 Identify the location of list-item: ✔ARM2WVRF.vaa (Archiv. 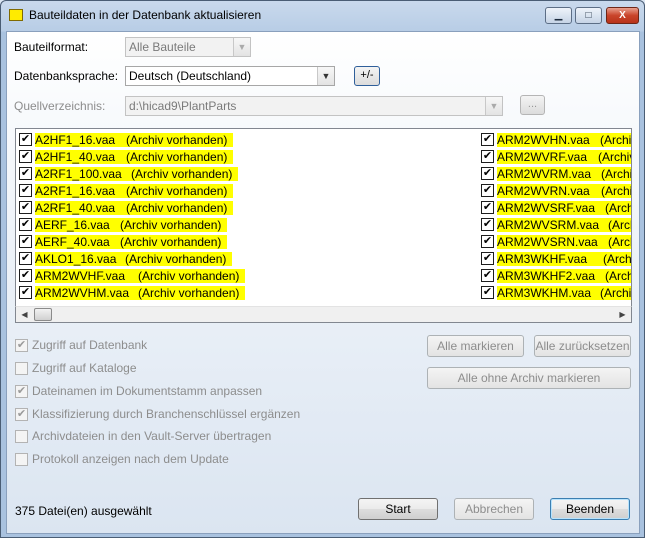
(556, 156).